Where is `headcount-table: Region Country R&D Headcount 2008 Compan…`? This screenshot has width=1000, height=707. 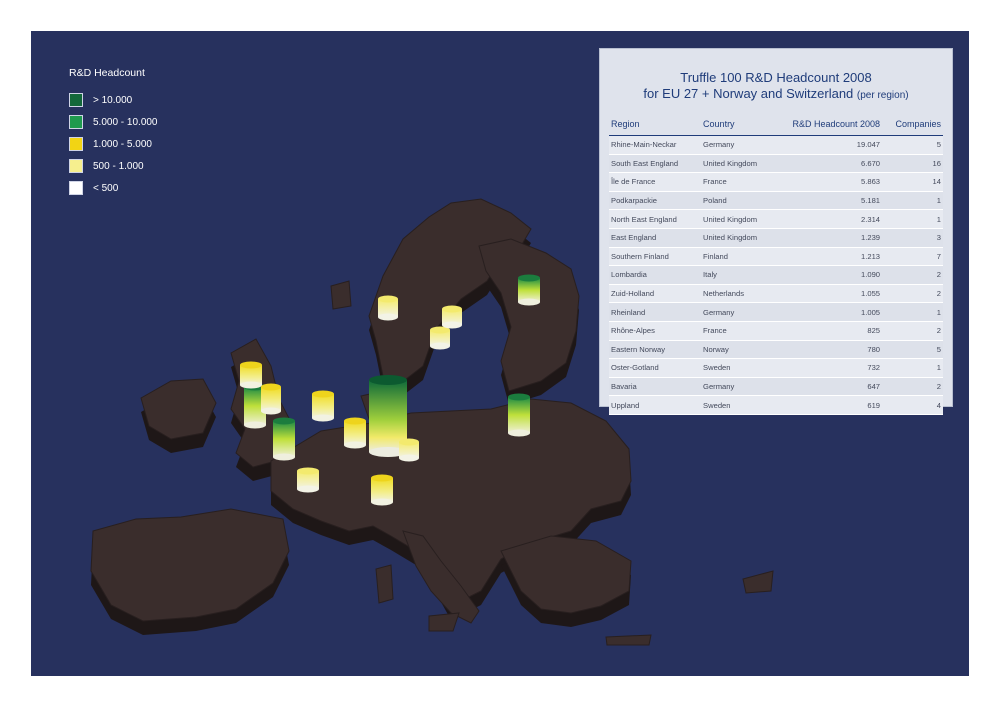 headcount-table: Region Country R&D Headcount 2008 Compan… is located at coordinates (776, 264).